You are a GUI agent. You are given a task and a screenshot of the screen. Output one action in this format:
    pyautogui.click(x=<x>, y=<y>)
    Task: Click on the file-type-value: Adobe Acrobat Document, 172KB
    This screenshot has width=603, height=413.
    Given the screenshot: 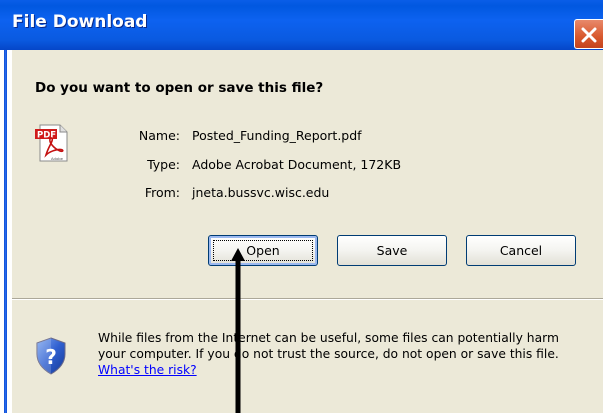 What is the action you would take?
    pyautogui.click(x=297, y=164)
    